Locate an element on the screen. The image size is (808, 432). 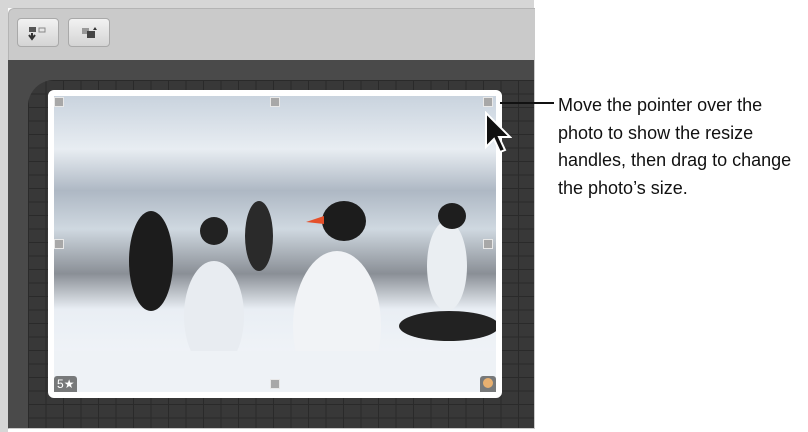
resize-handle-left is located at coordinates (59, 244).